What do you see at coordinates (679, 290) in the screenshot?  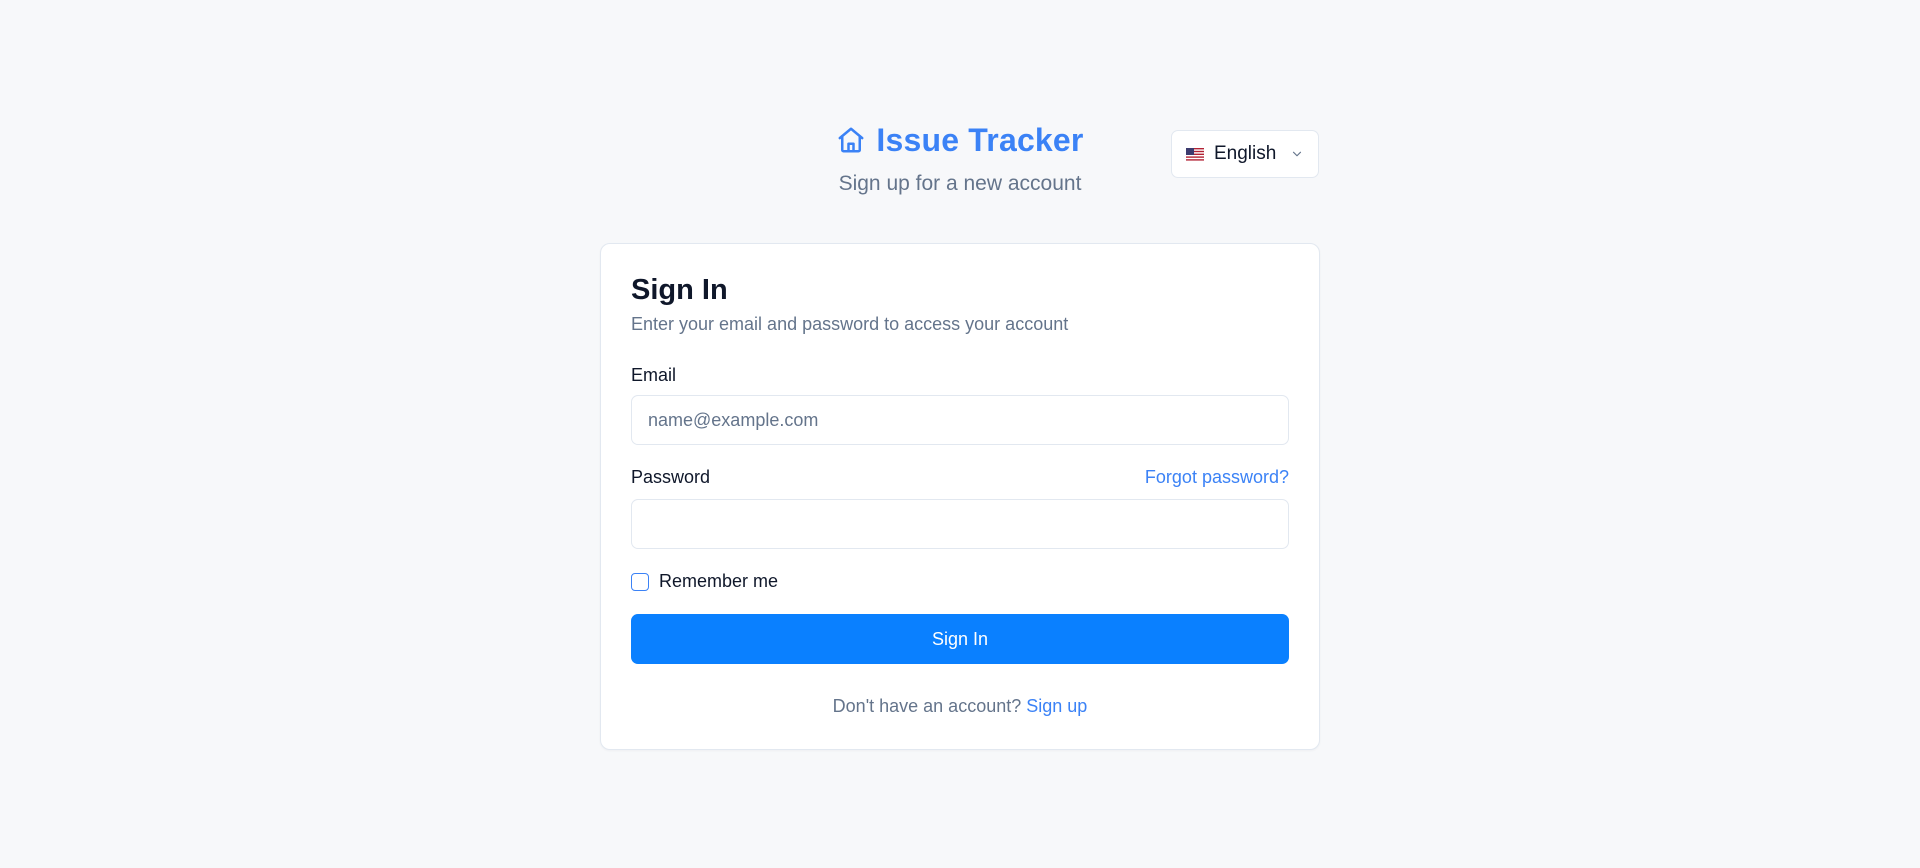 I see `card-title: Sign In` at bounding box center [679, 290].